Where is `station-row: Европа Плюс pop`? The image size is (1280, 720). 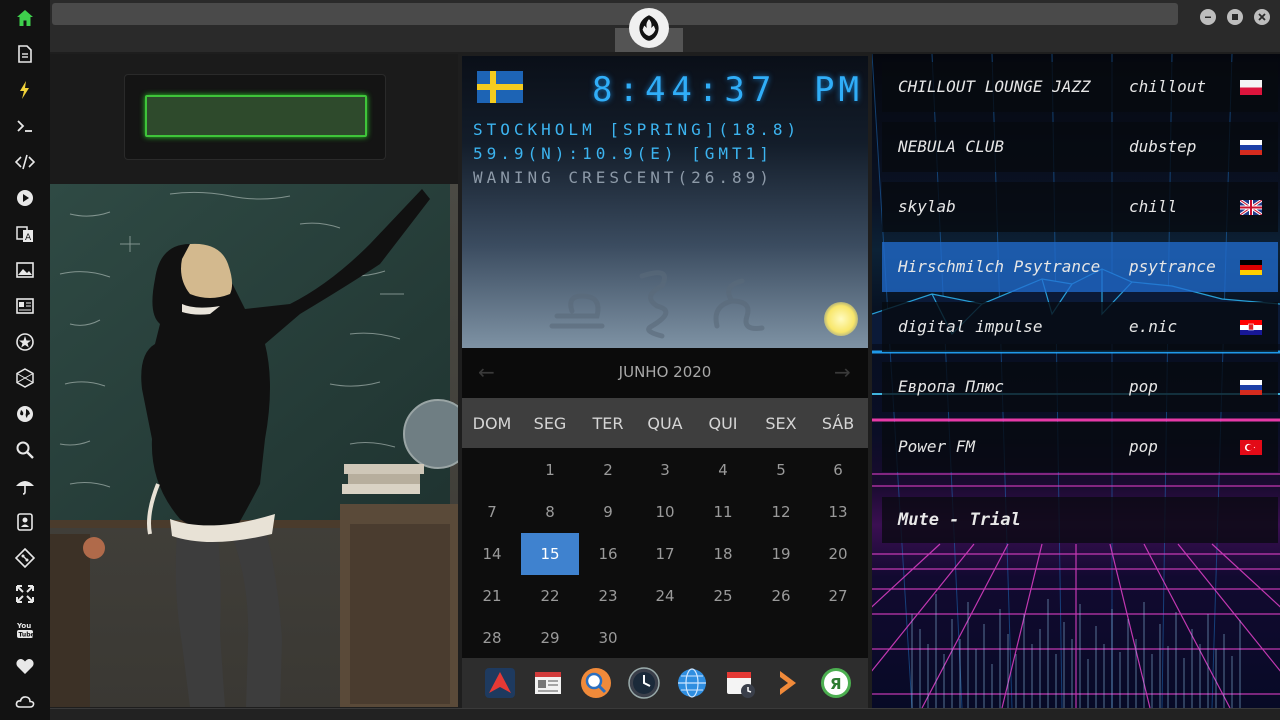 station-row: Европа Плюс pop is located at coordinates (1080, 387).